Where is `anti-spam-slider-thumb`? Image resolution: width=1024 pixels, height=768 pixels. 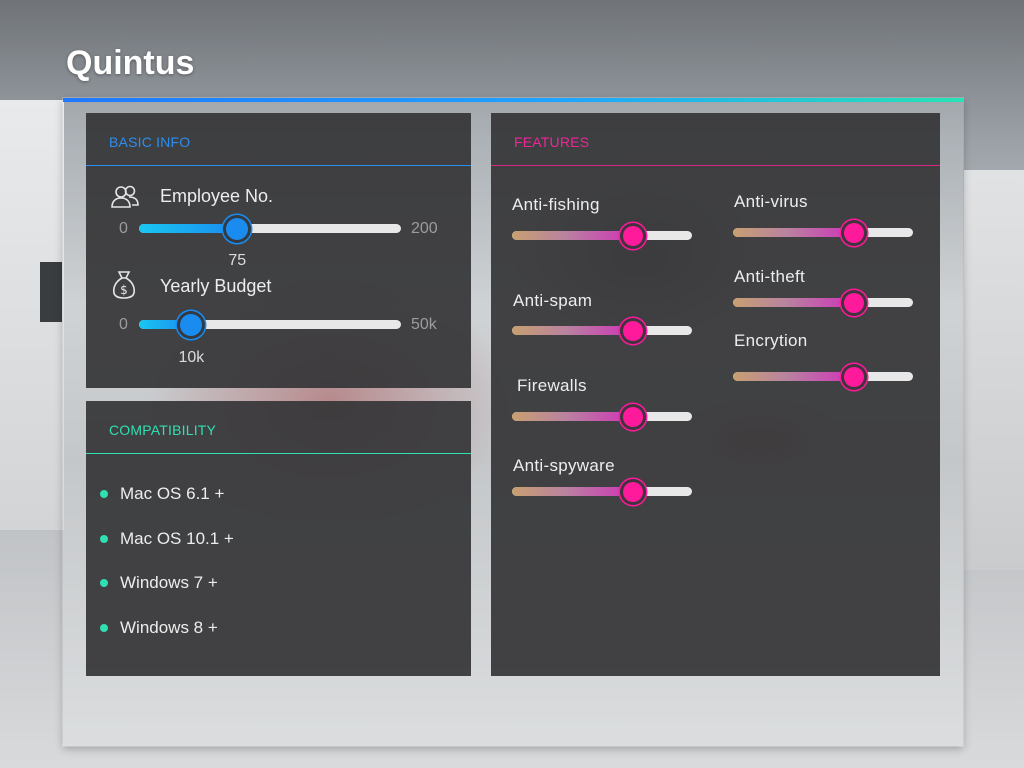 anti-spam-slider-thumb is located at coordinates (632, 330).